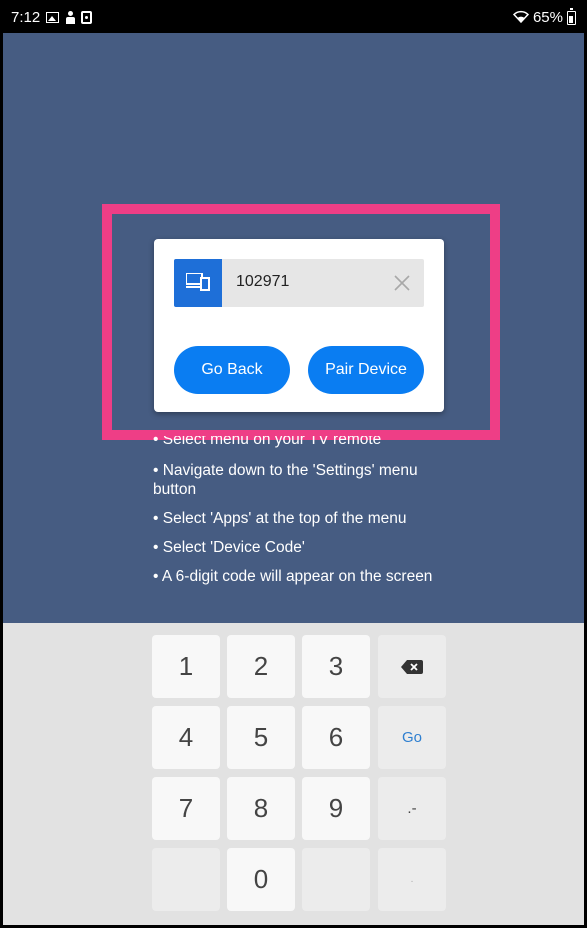  What do you see at coordinates (547, 17) in the screenshot?
I see `battery-percent: 65%` at bounding box center [547, 17].